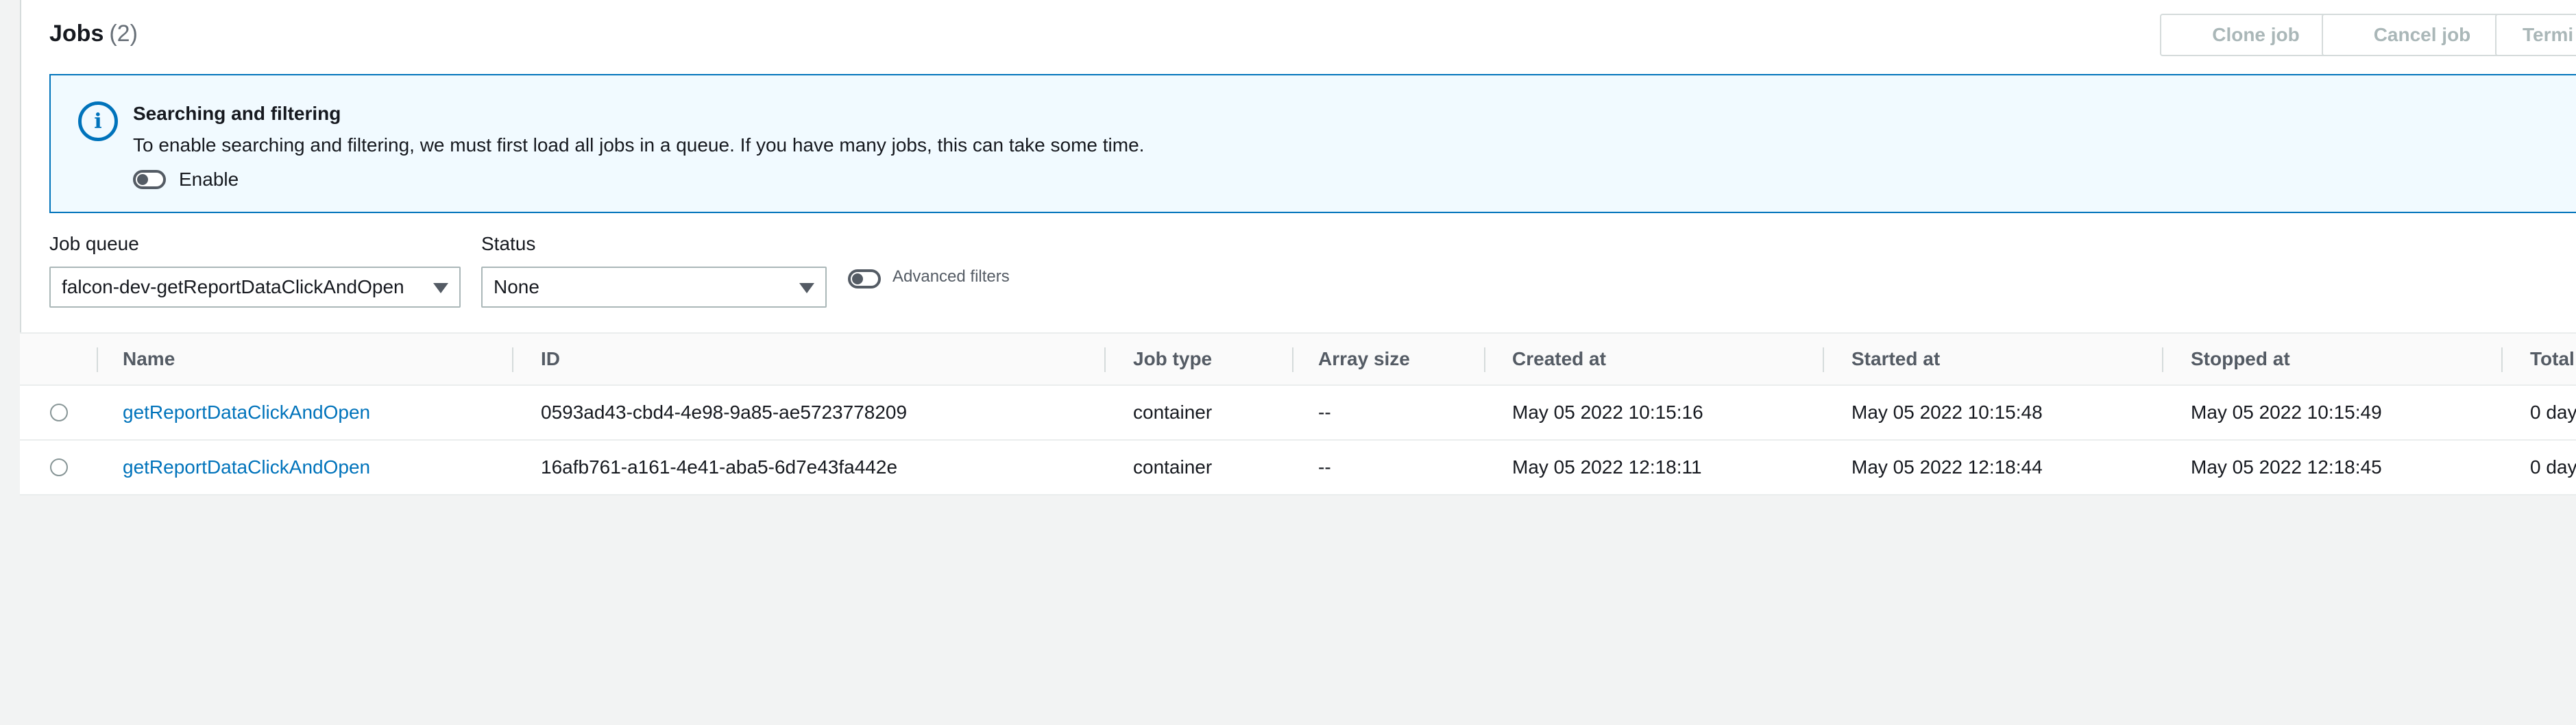 Image resolution: width=2576 pixels, height=725 pixels. What do you see at coordinates (654, 287) in the screenshot?
I see `status-select: None` at bounding box center [654, 287].